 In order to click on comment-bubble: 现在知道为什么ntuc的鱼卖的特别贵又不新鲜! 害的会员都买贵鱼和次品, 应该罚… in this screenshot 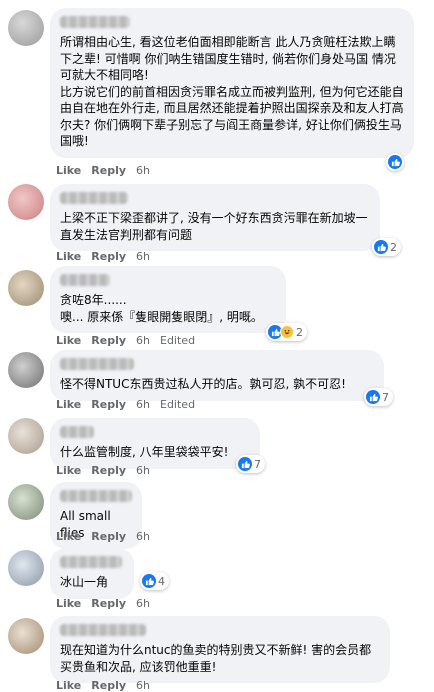, I will do `click(220, 649)`.